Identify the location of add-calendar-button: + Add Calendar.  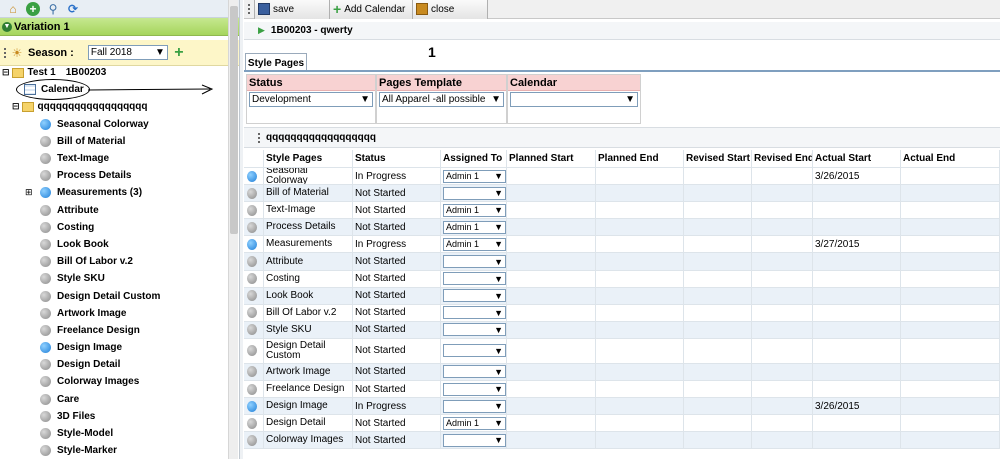
(371, 9).